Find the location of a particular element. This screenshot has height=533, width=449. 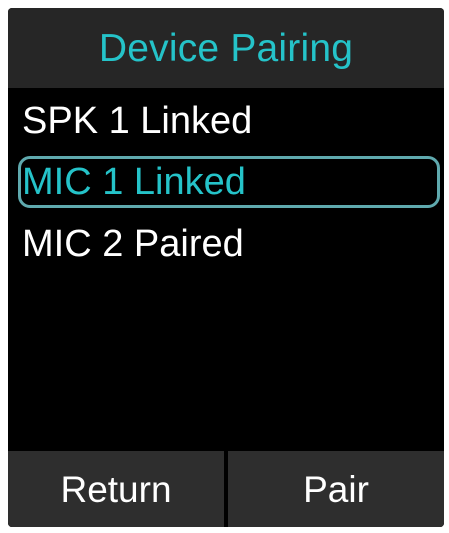

pair-button-label: Pair is located at coordinates (336, 489).